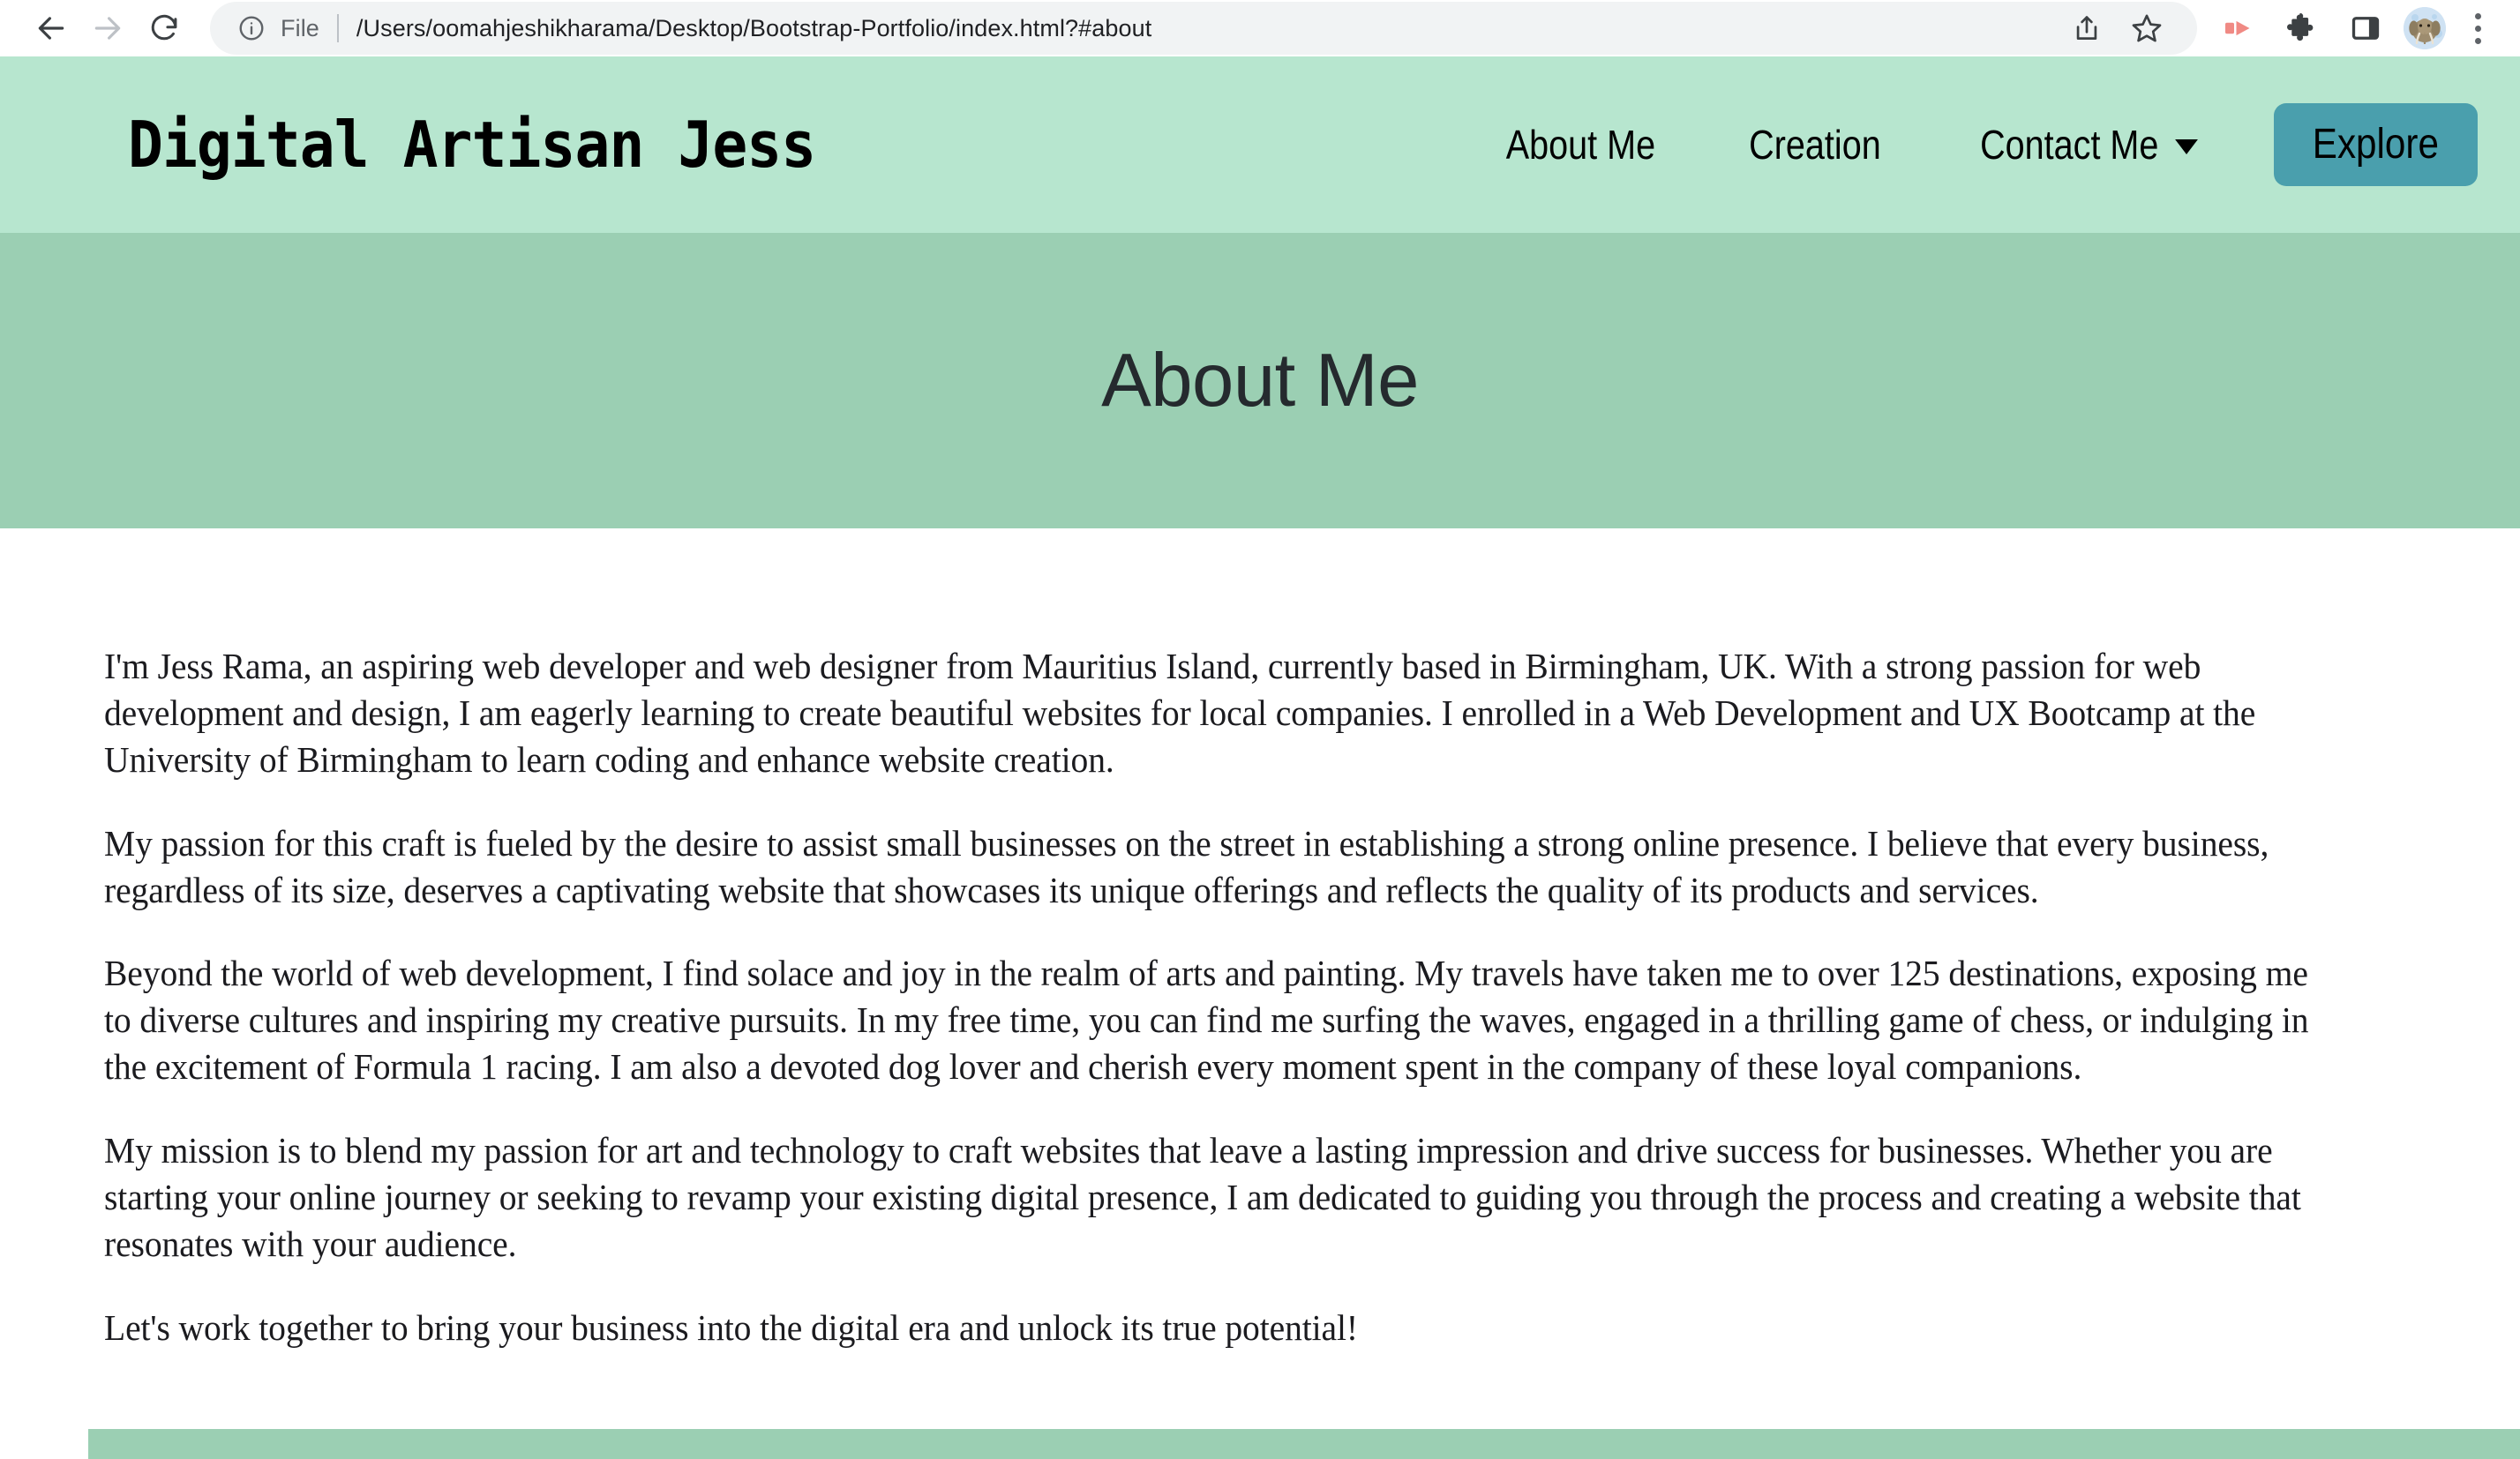  I want to click on forward-arrow-icon, so click(107, 28).